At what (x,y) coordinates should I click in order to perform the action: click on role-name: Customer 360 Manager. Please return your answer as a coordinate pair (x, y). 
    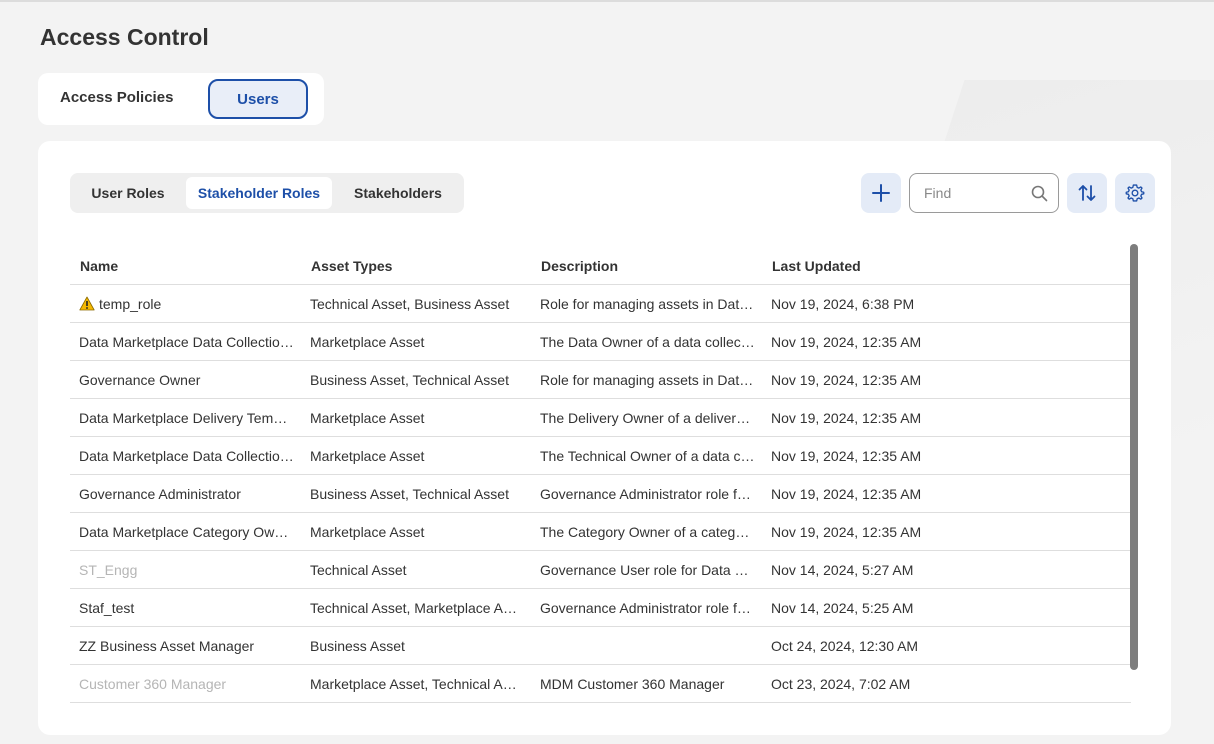
    Looking at the image, I should click on (152, 684).